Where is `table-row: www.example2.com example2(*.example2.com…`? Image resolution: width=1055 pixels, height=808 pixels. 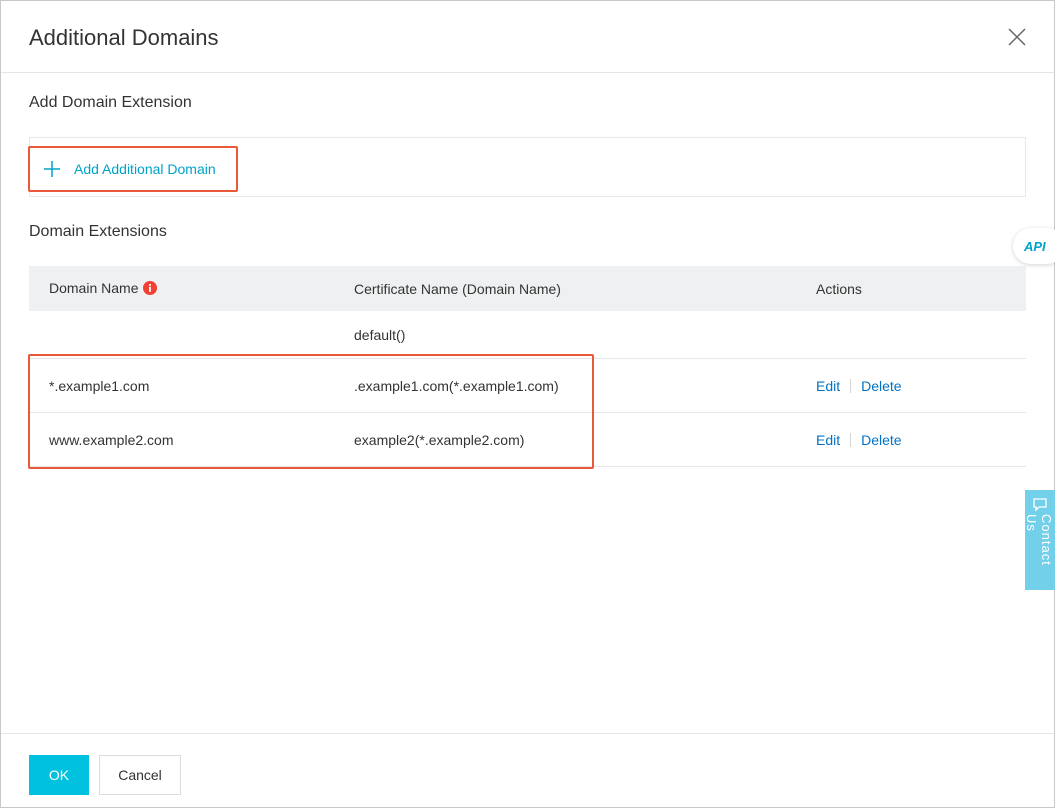
table-row: www.example2.com example2(*.example2.com… is located at coordinates (527, 440).